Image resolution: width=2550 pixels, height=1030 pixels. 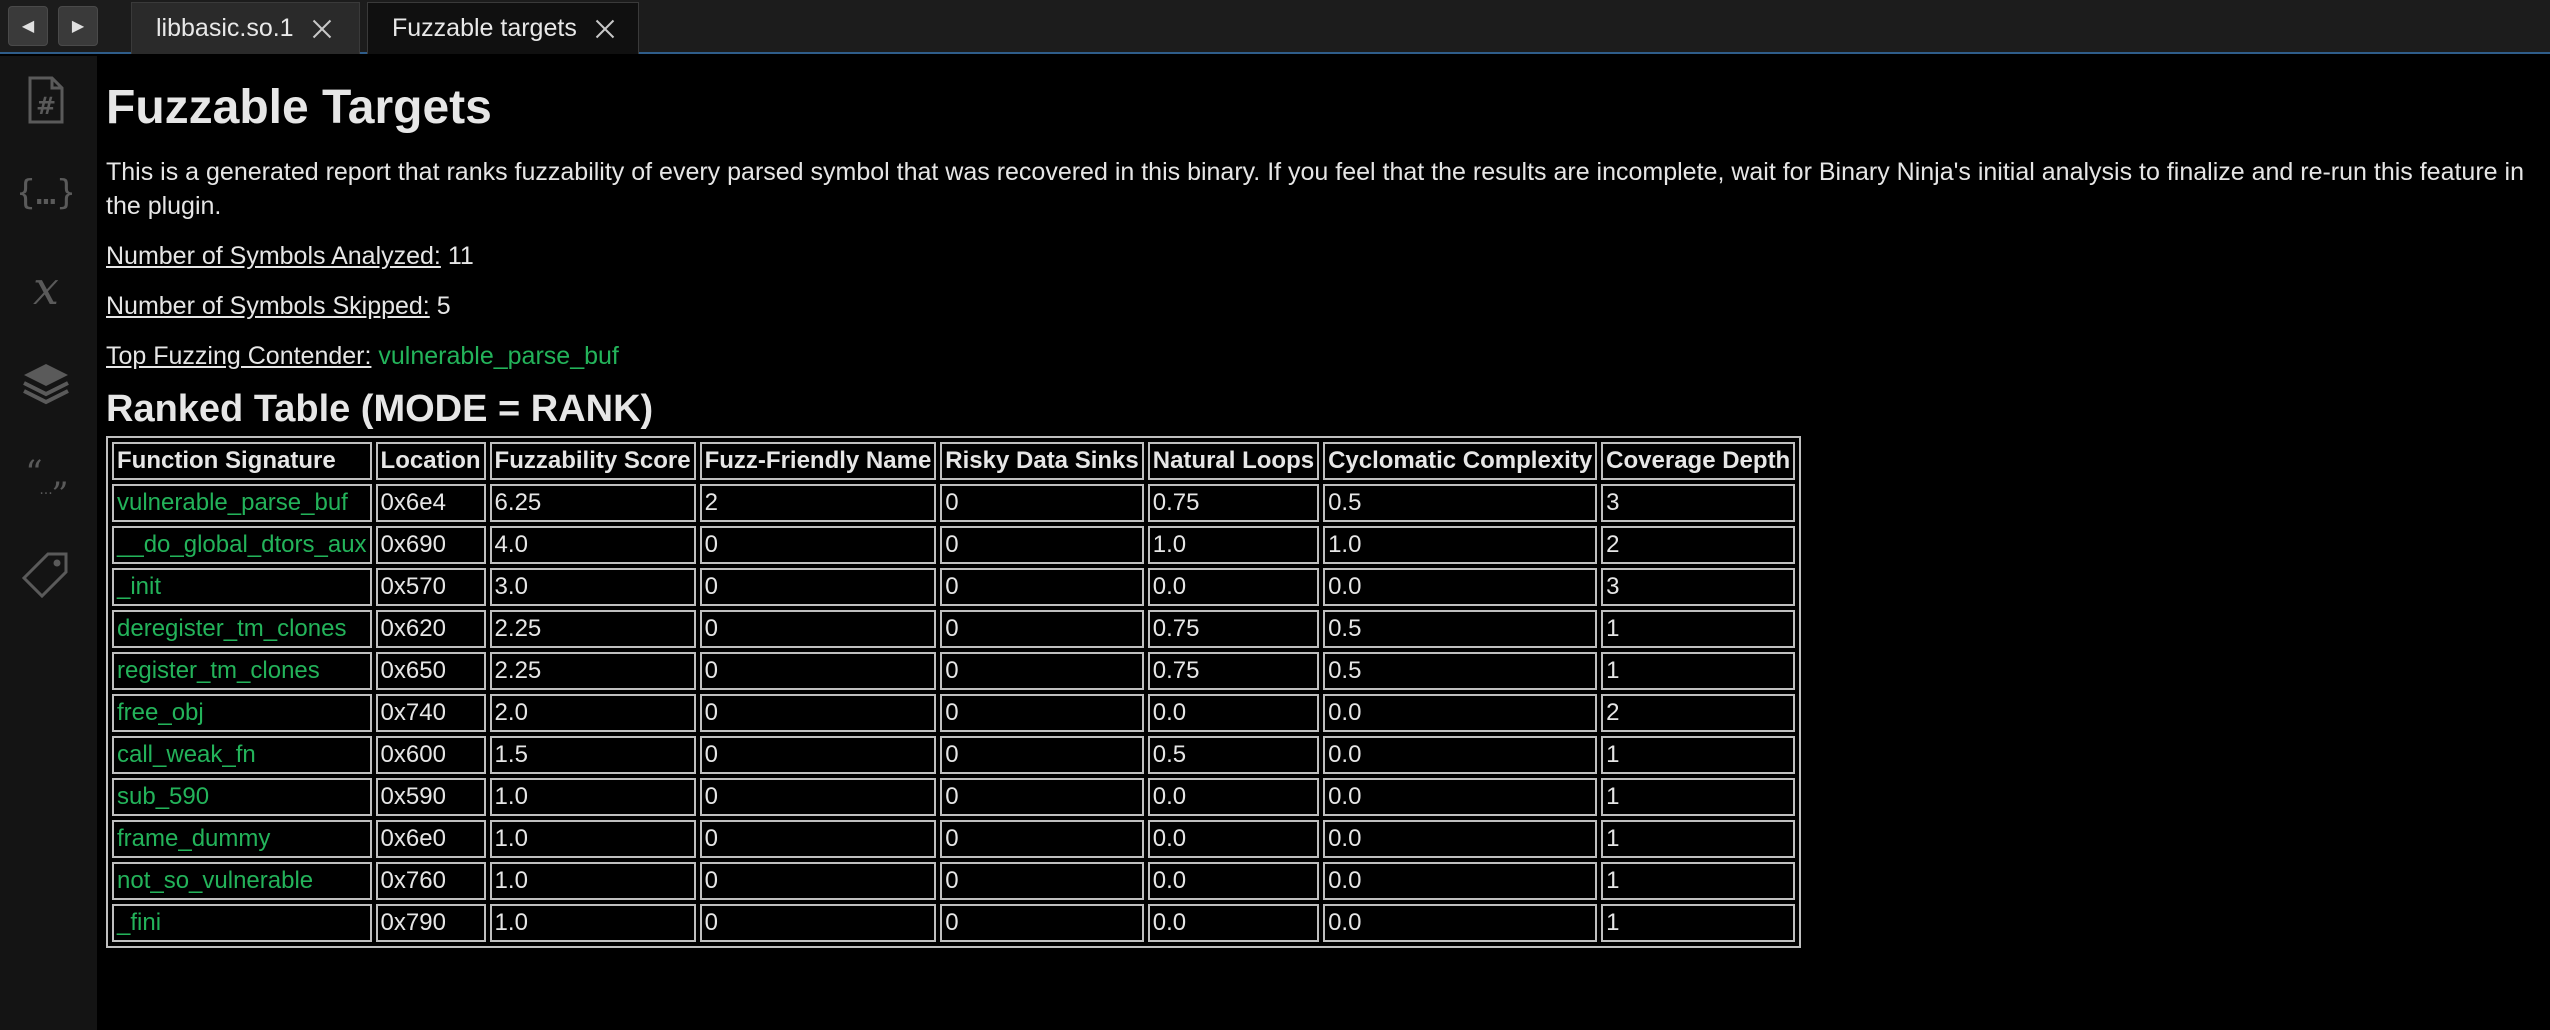 I want to click on function-link: sub_590, so click(x=242, y=797).